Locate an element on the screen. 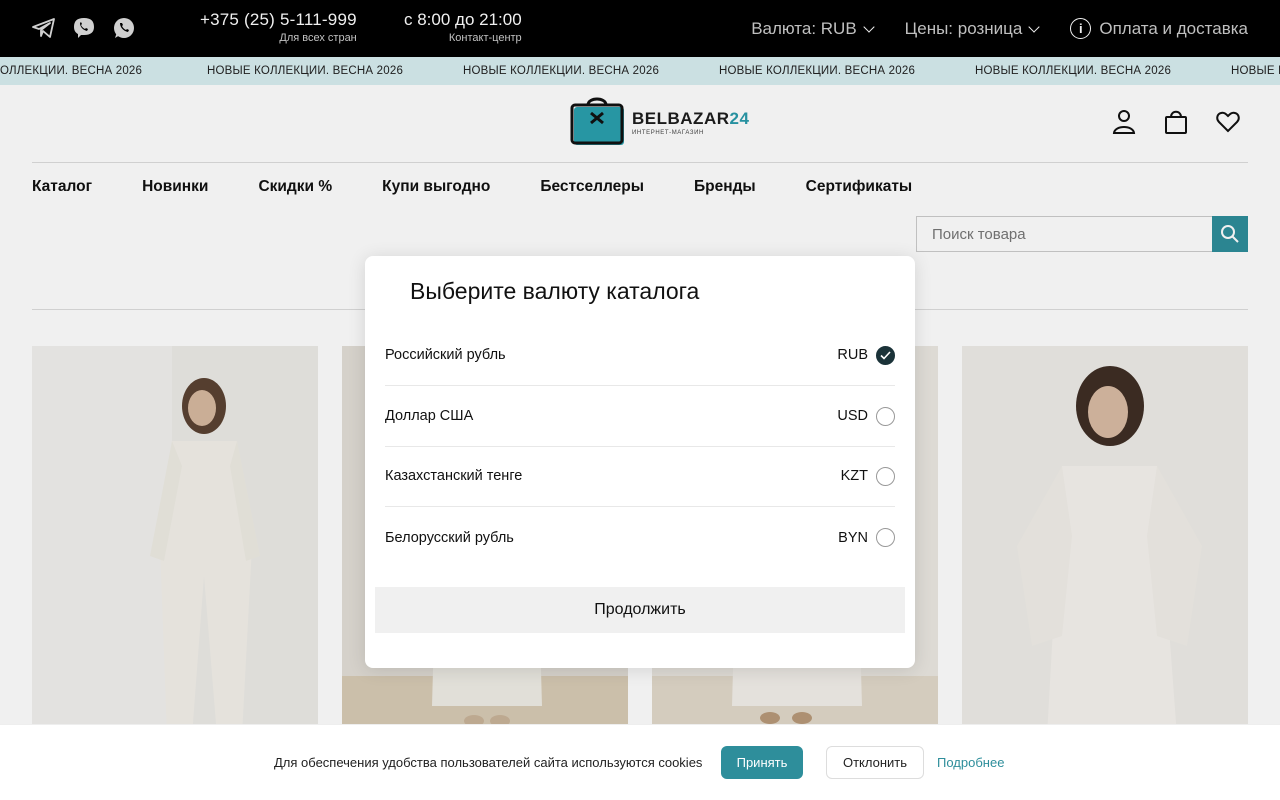 This screenshot has width=1280, height=800. currency-code: RUB is located at coordinates (852, 355).